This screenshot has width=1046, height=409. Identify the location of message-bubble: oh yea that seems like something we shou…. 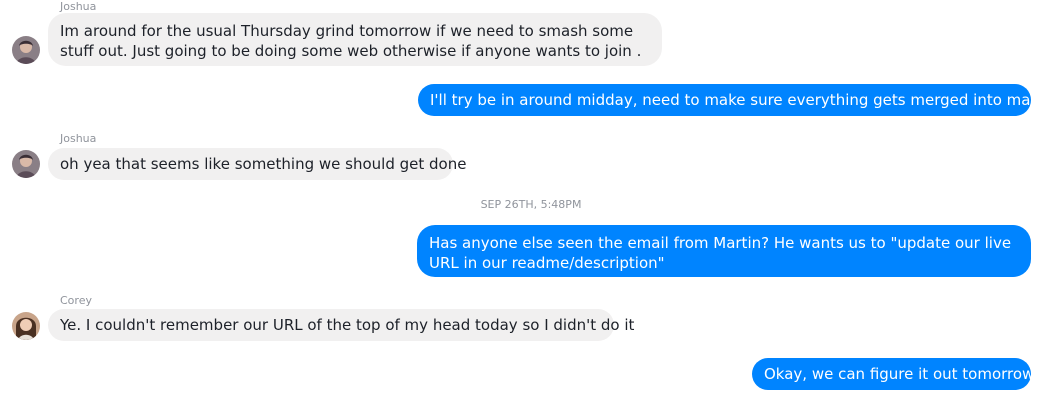
(257, 164).